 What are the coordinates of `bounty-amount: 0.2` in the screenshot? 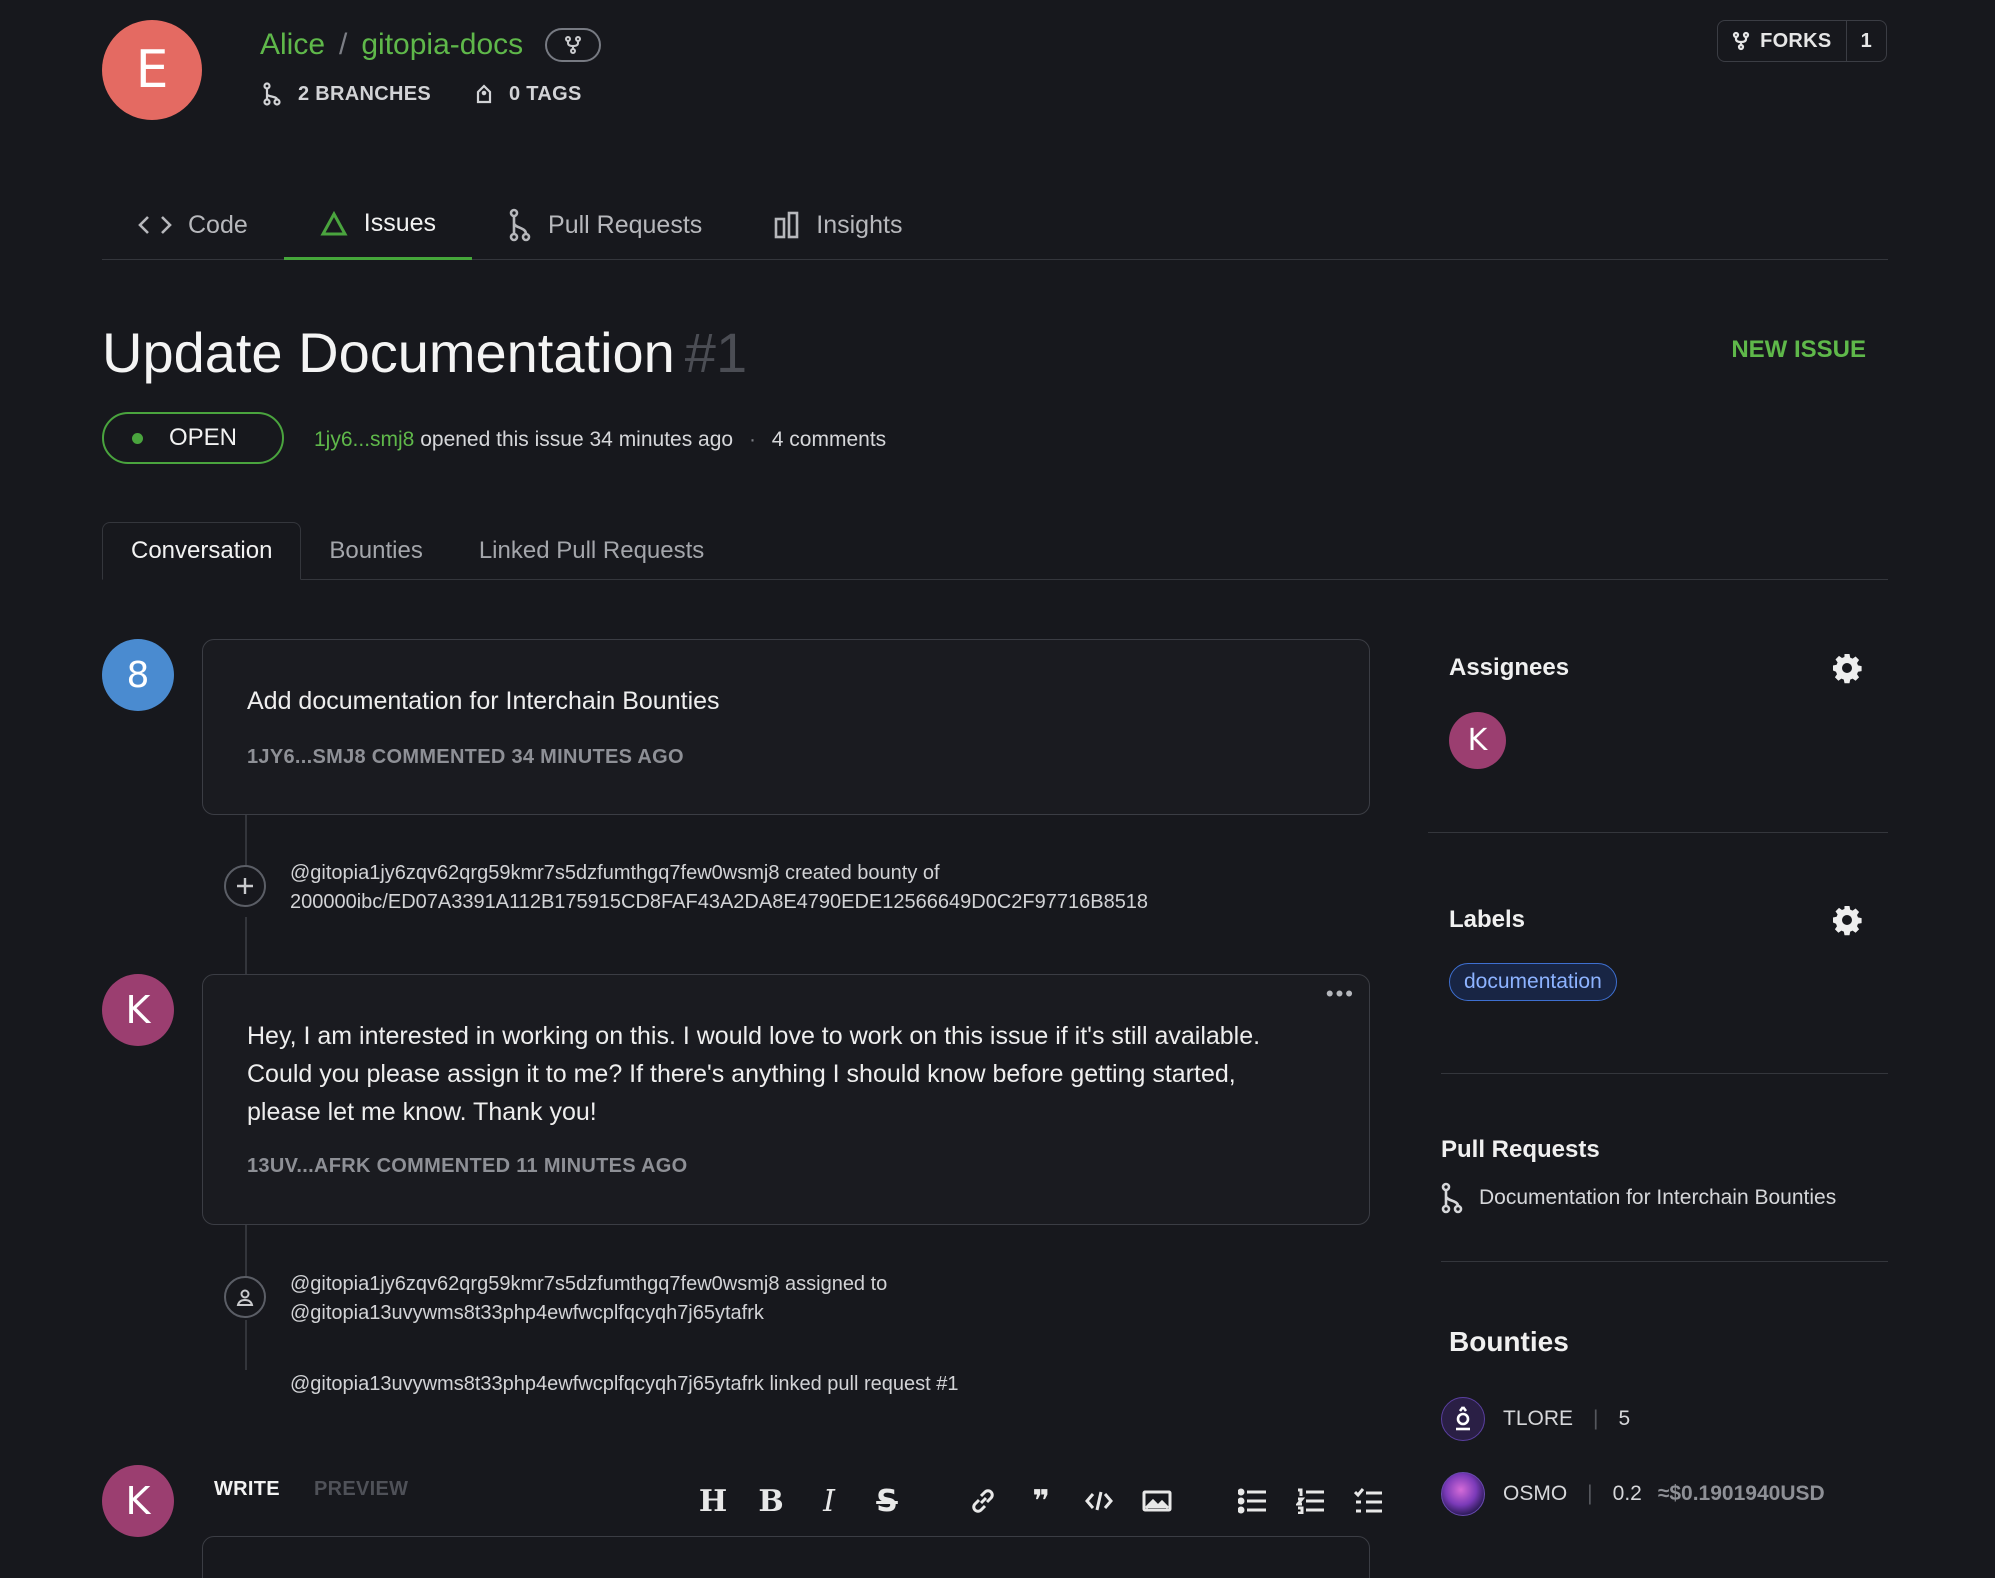 It's located at (1627, 1493).